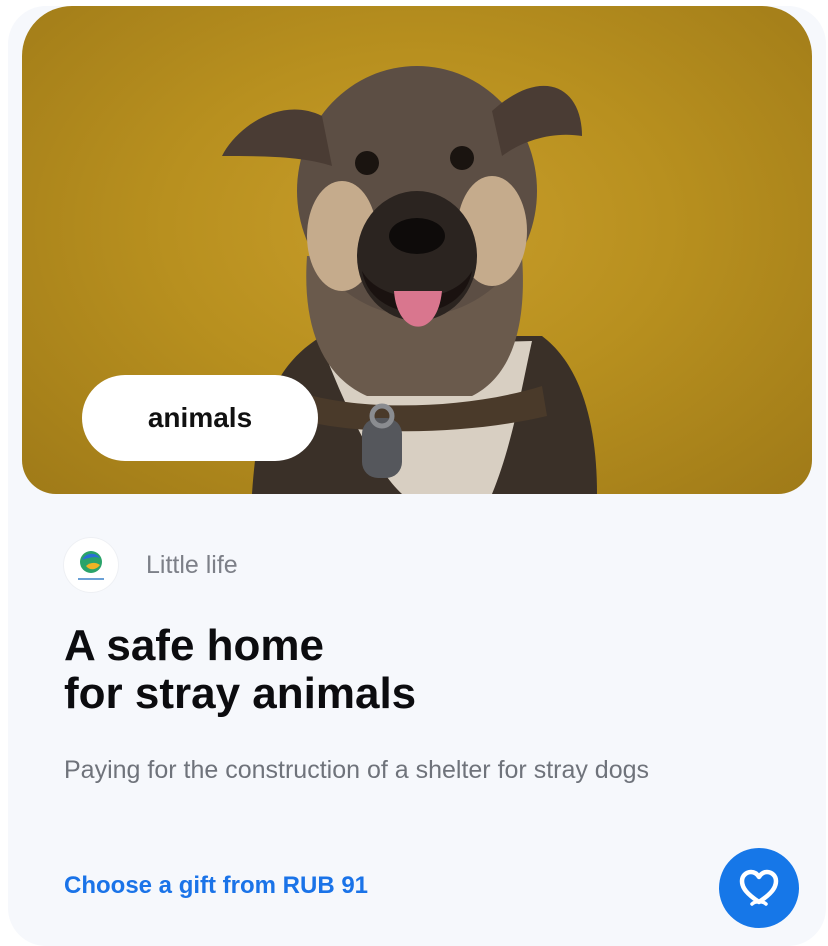 The height and width of the screenshot is (946, 828). I want to click on little-life-logo-icon, so click(91, 565).